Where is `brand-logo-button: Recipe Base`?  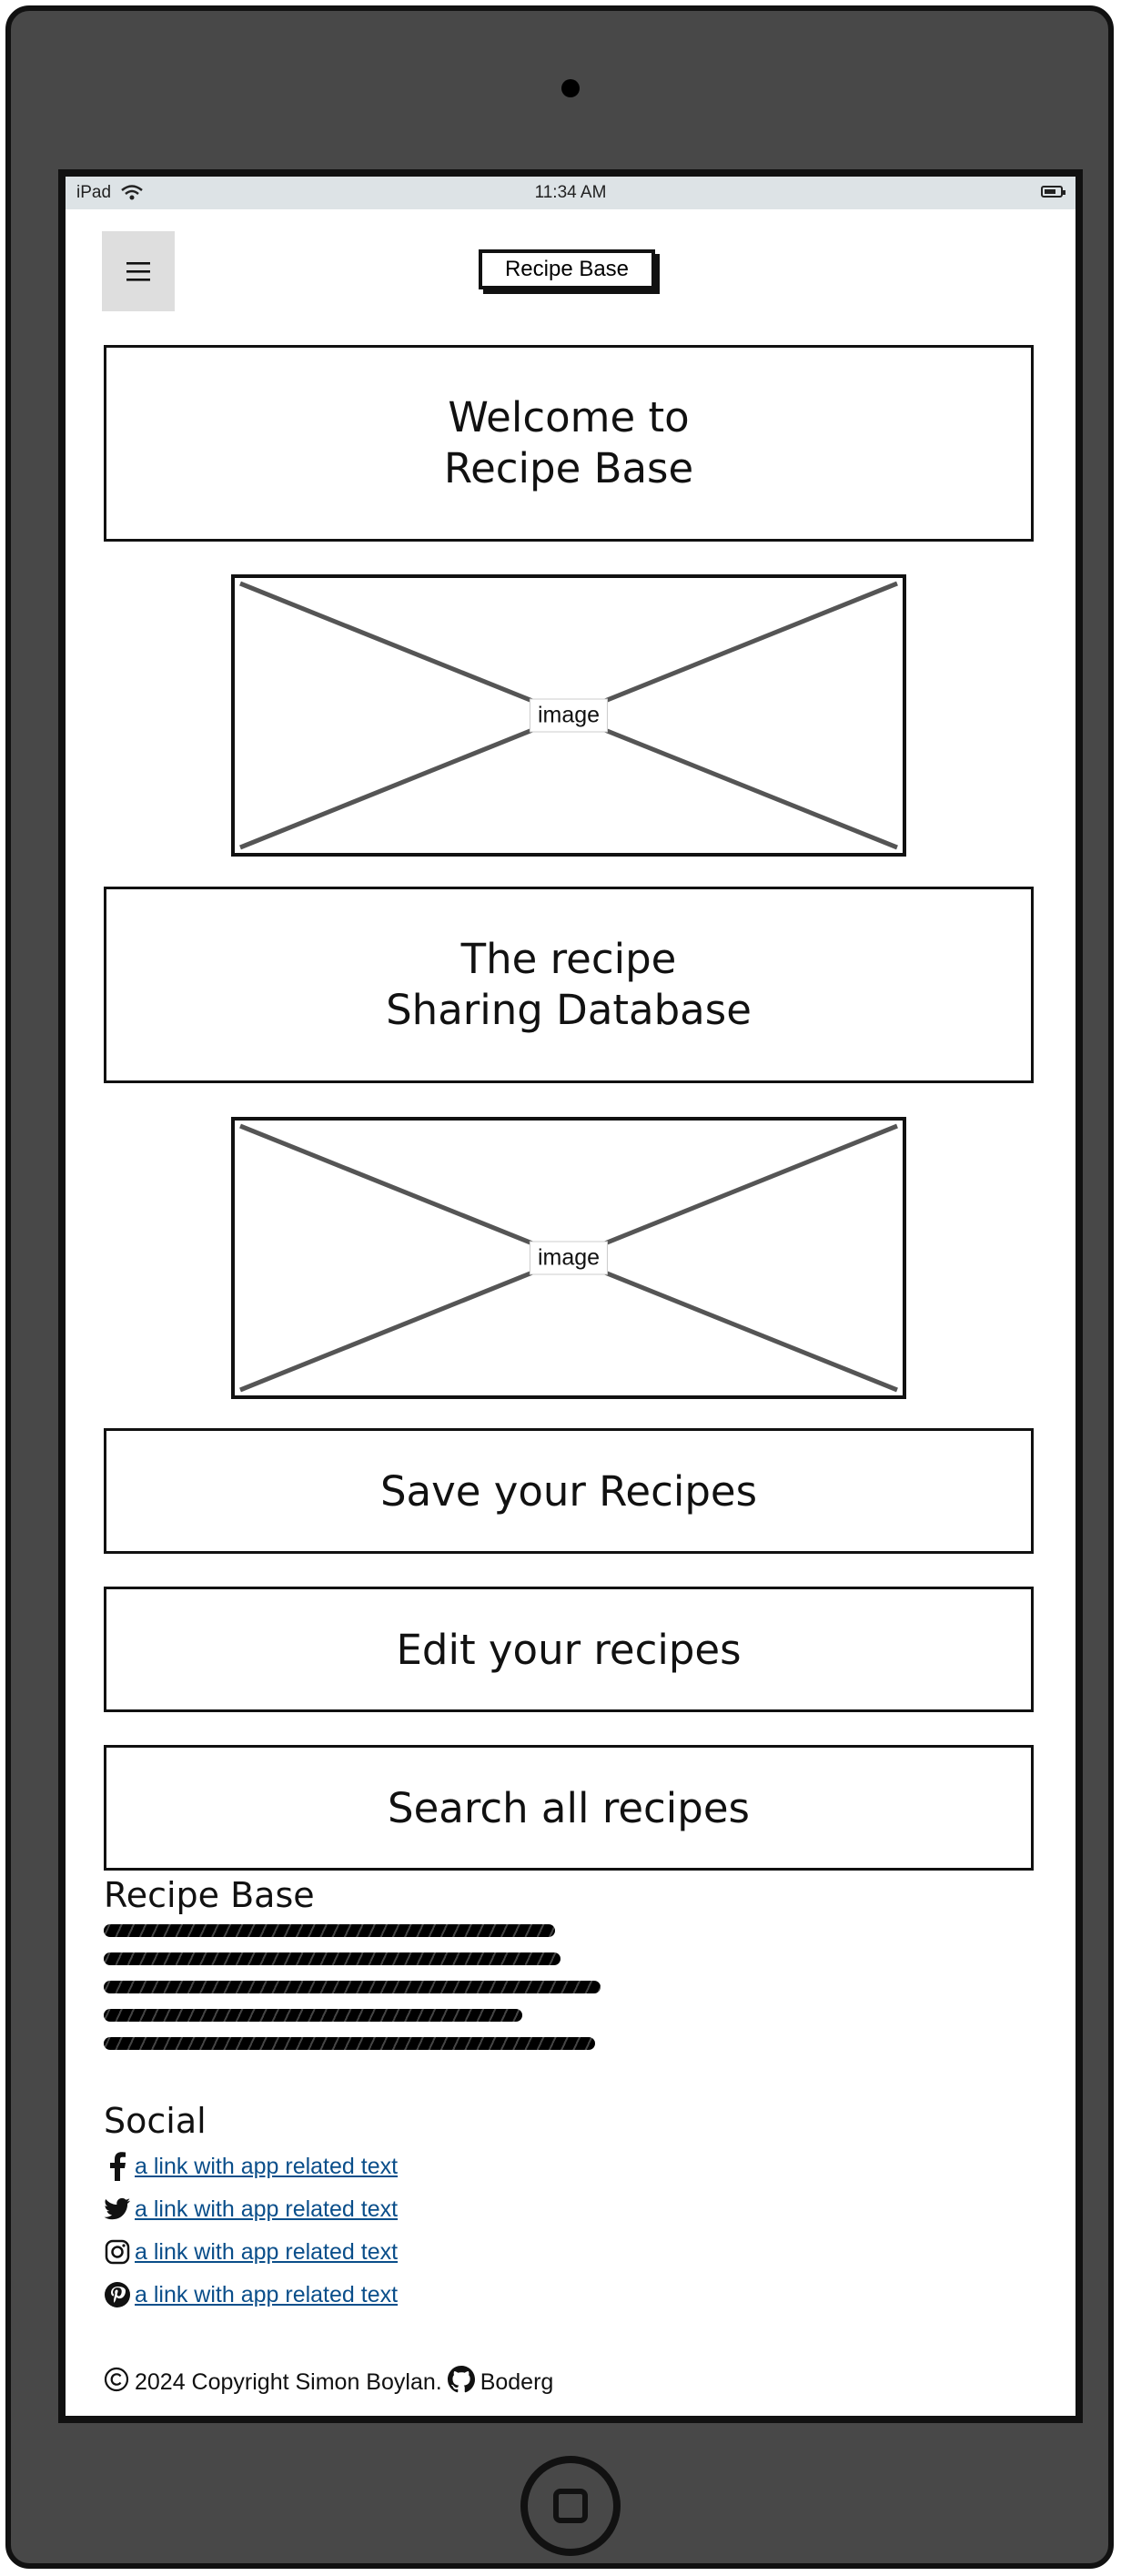 brand-logo-button: Recipe Base is located at coordinates (567, 269).